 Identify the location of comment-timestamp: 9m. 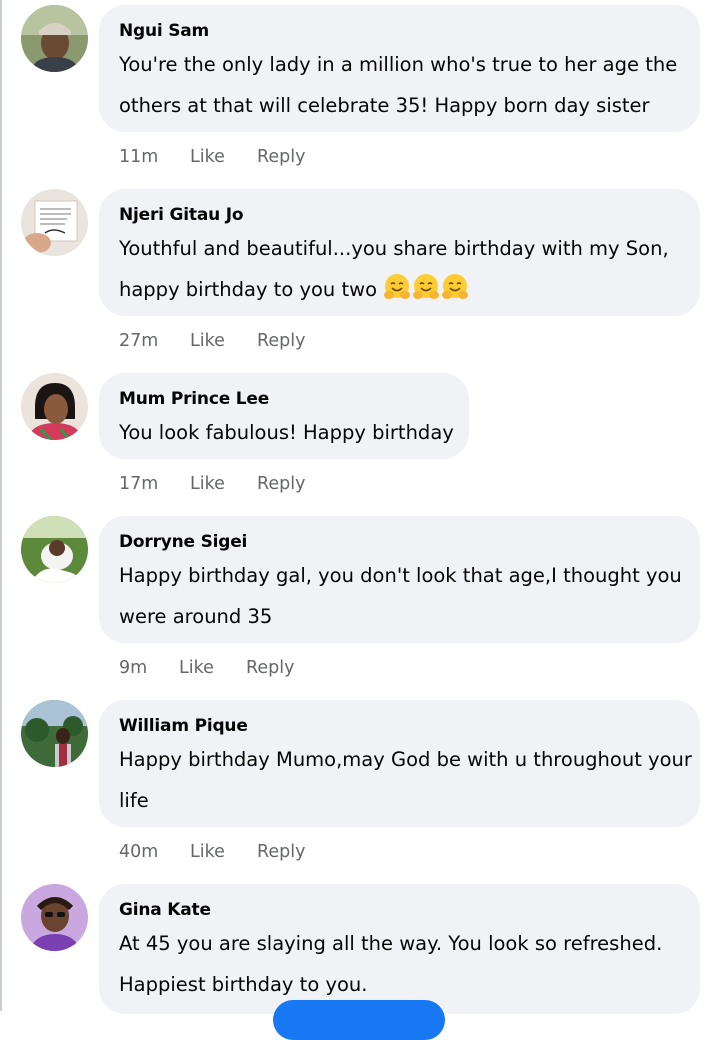
(149, 668).